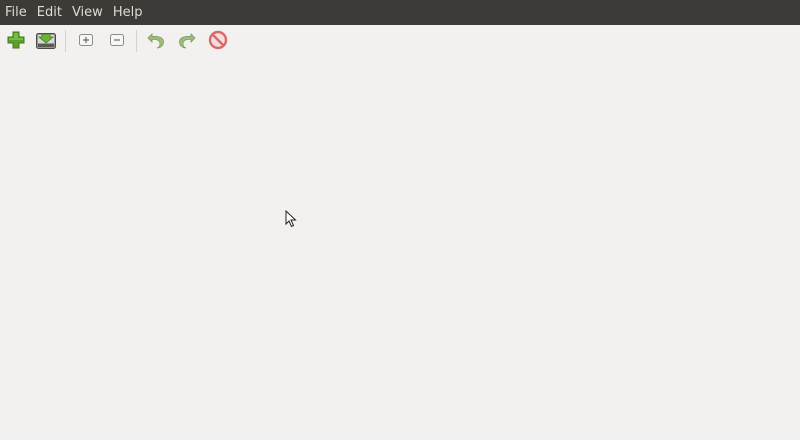 This screenshot has height=440, width=800. What do you see at coordinates (87, 12) in the screenshot?
I see `menu-view: View` at bounding box center [87, 12].